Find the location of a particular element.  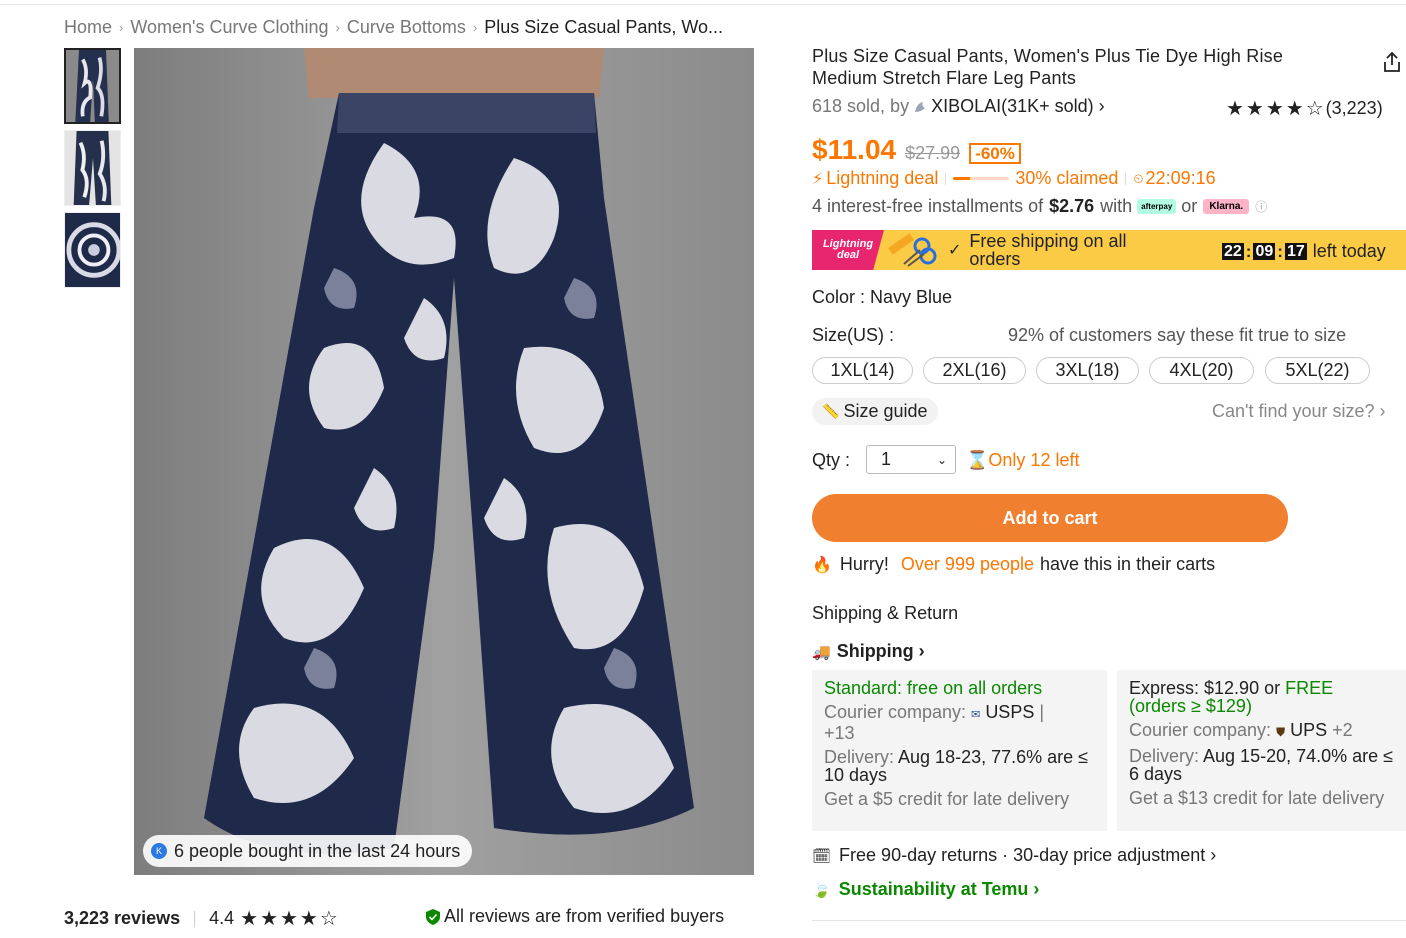

lightning-deal-label: Lightning deal is located at coordinates (882, 178).